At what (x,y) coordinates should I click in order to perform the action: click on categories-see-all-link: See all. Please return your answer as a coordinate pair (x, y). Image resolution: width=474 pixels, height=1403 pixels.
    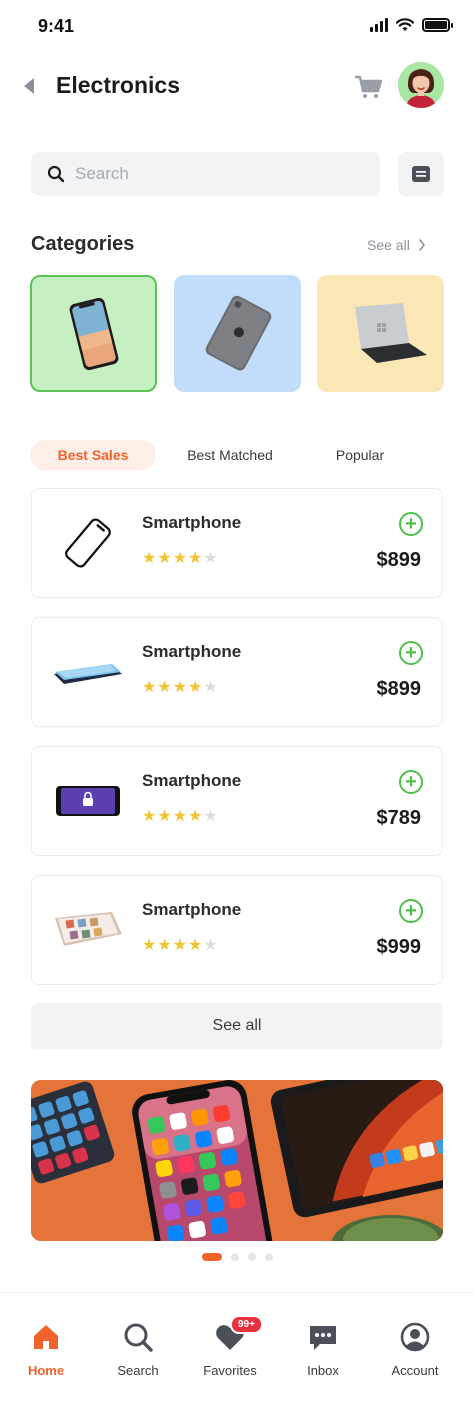
    Looking at the image, I should click on (396, 245).